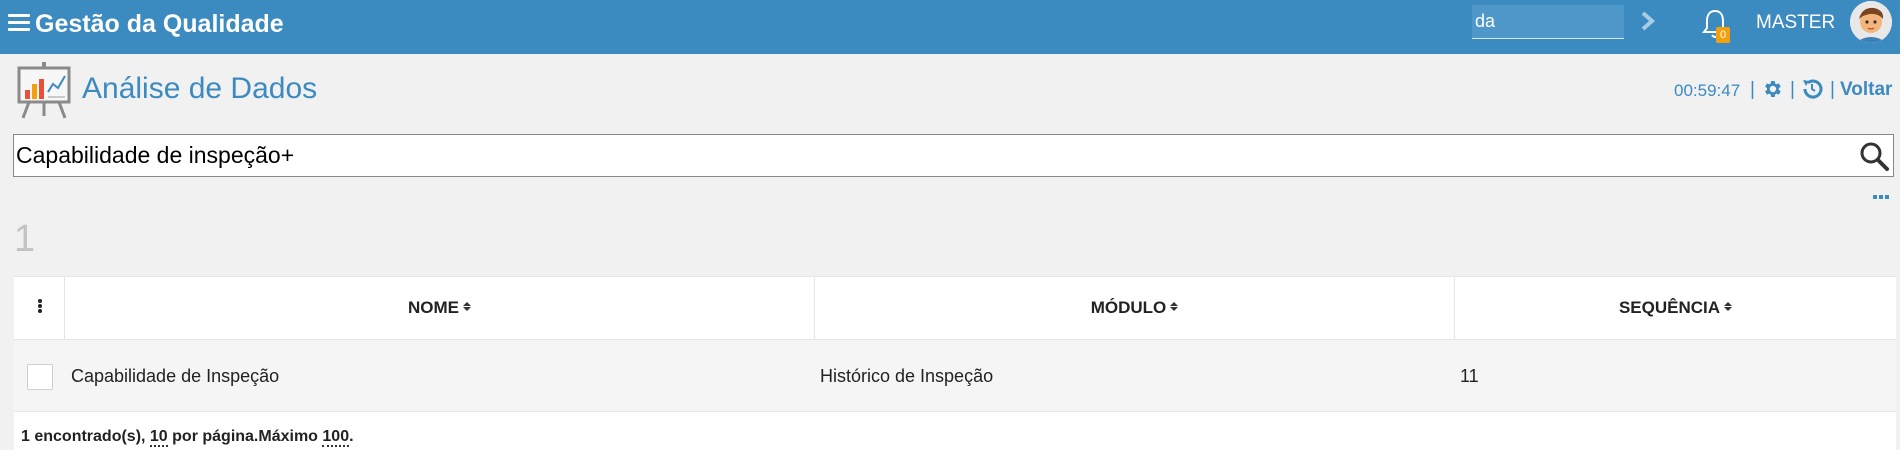  I want to click on cell-sequencia: 11, so click(1469, 376).